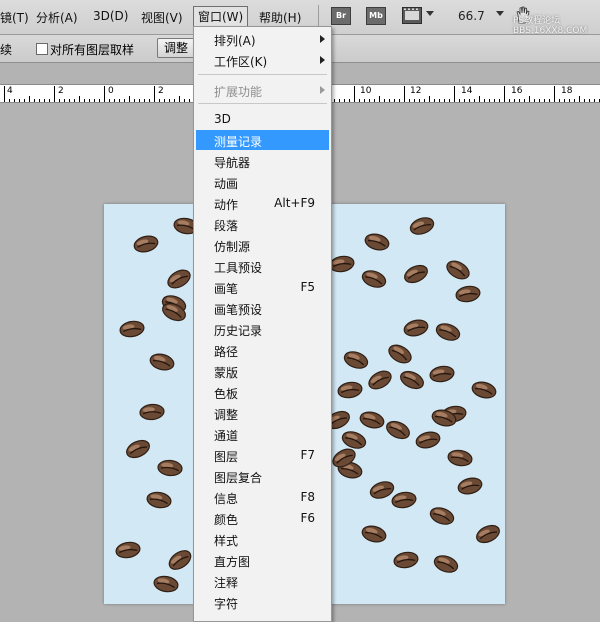 This screenshot has height=622, width=600. I want to click on menu-item-3d: 3D, so click(262, 119).